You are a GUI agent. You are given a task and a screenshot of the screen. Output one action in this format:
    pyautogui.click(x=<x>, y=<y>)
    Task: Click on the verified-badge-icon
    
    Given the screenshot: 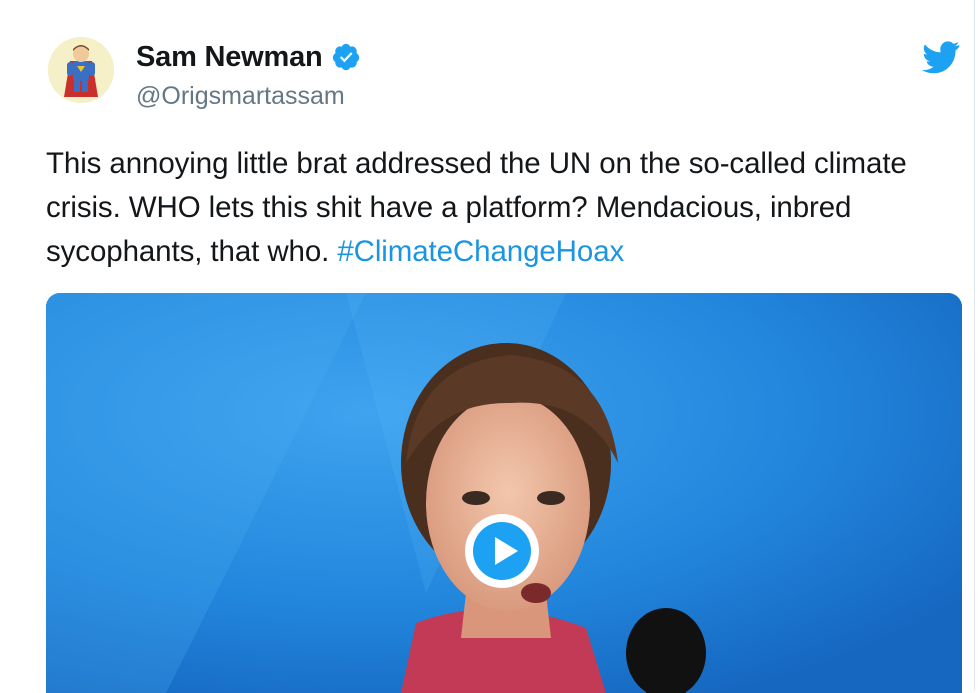 What is the action you would take?
    pyautogui.click(x=345, y=57)
    